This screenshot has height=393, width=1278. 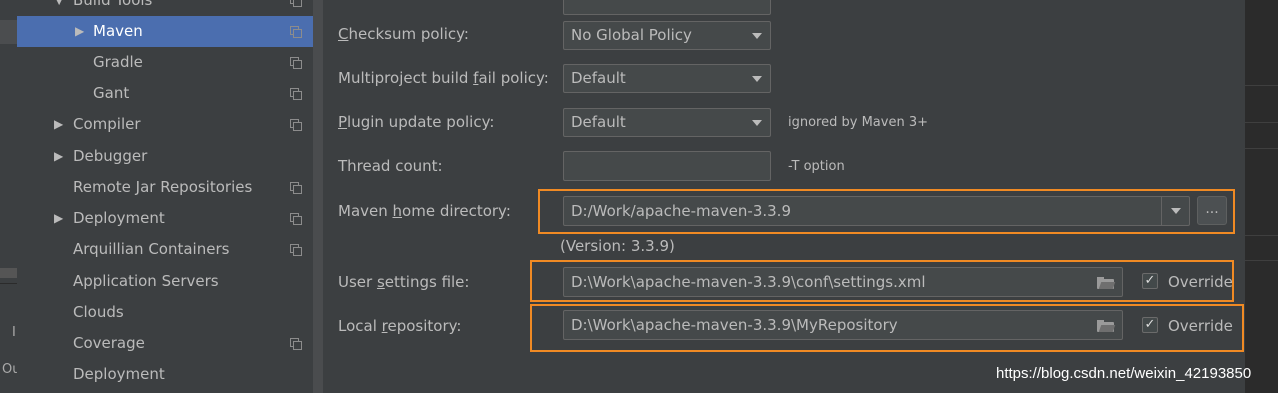 I want to click on user-settings-highlight-box, so click(x=882, y=281).